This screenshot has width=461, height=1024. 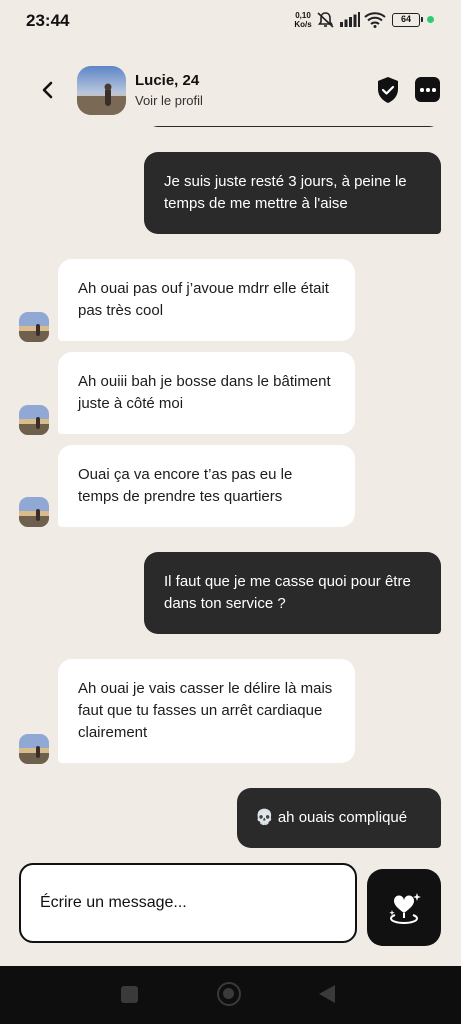 I want to click on heart-sparkle-icon, so click(x=405, y=909).